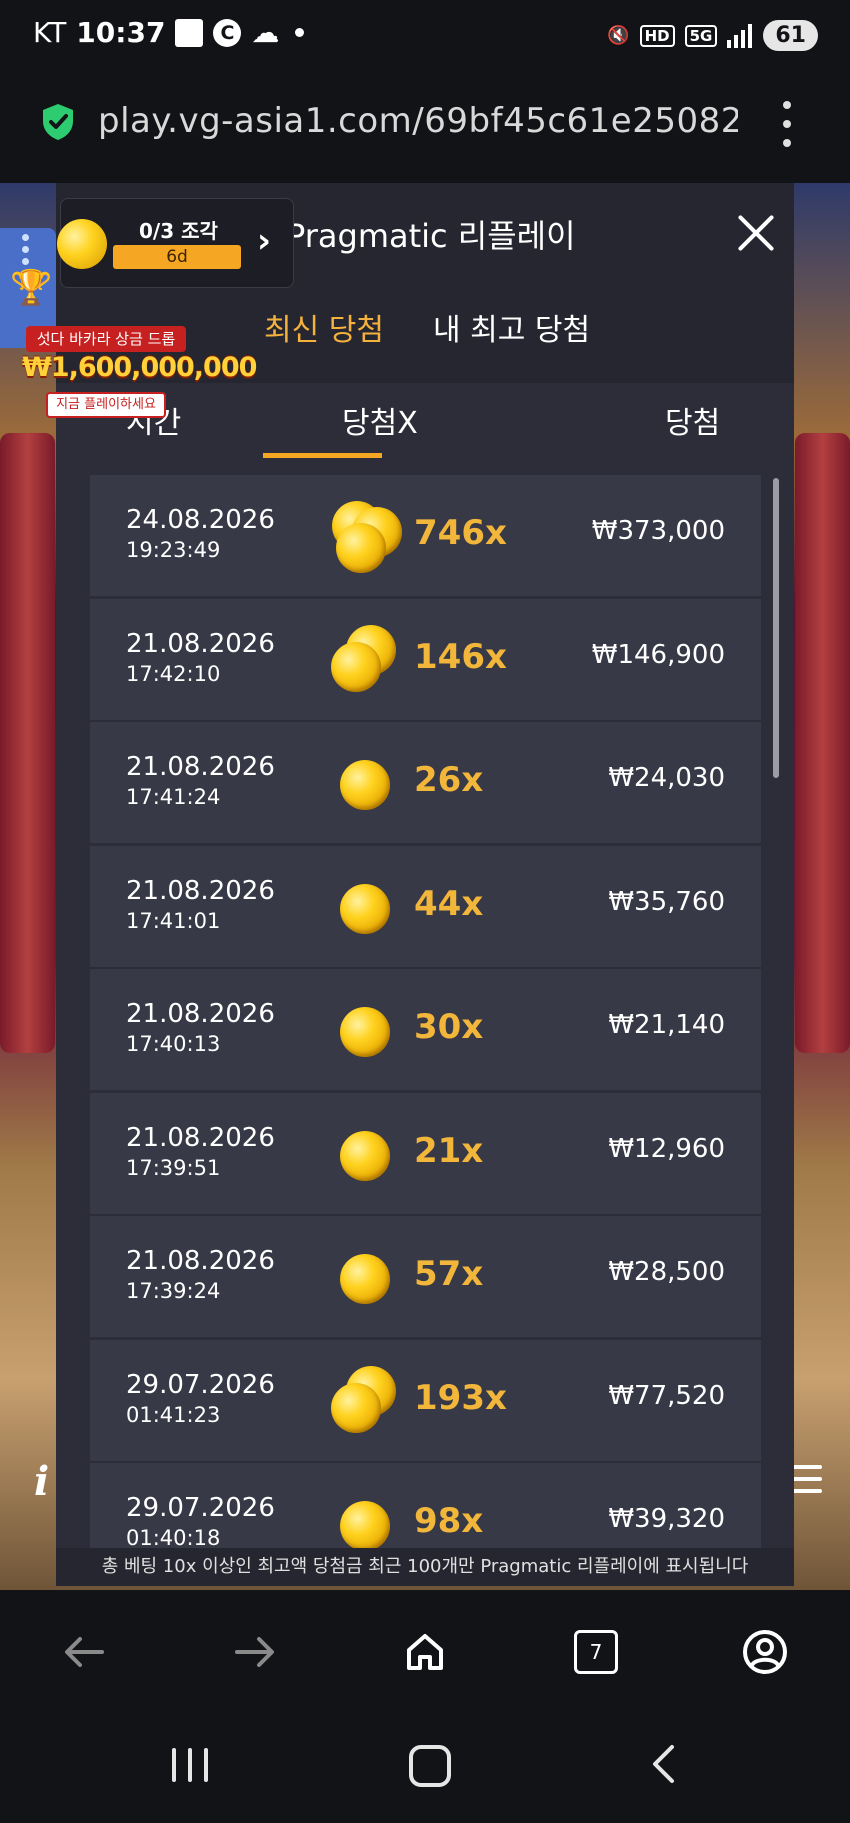 This screenshot has width=850, height=1823. What do you see at coordinates (765, 1652) in the screenshot?
I see `account-icon` at bounding box center [765, 1652].